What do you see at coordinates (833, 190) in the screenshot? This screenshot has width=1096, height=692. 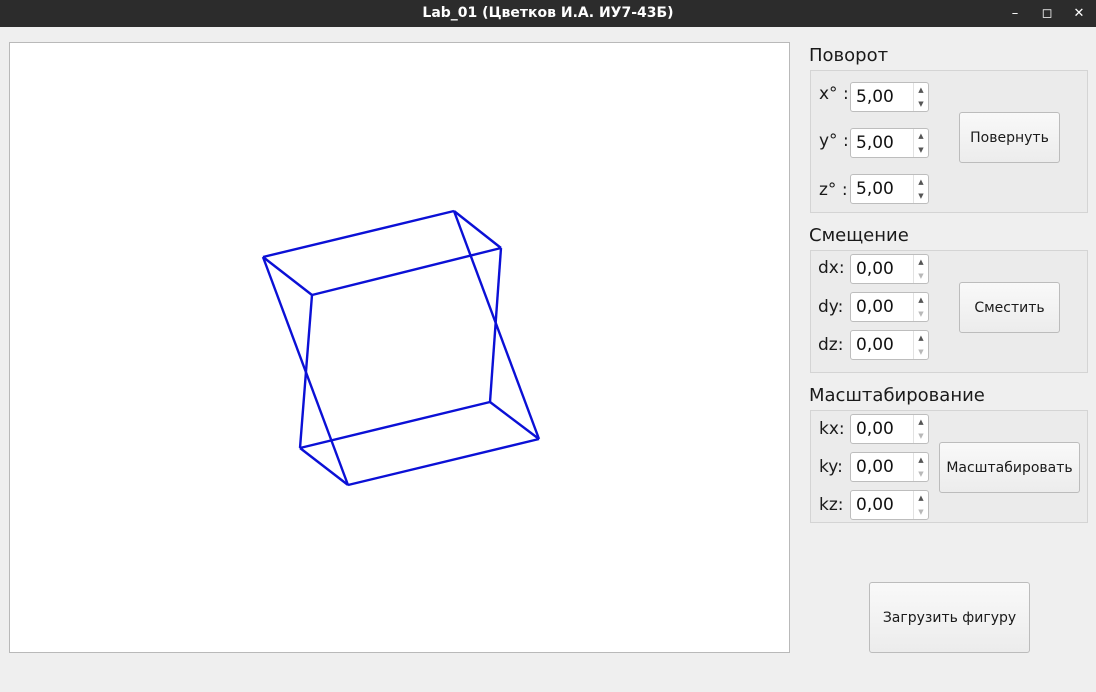 I see `rotation-z-label: z° :` at bounding box center [833, 190].